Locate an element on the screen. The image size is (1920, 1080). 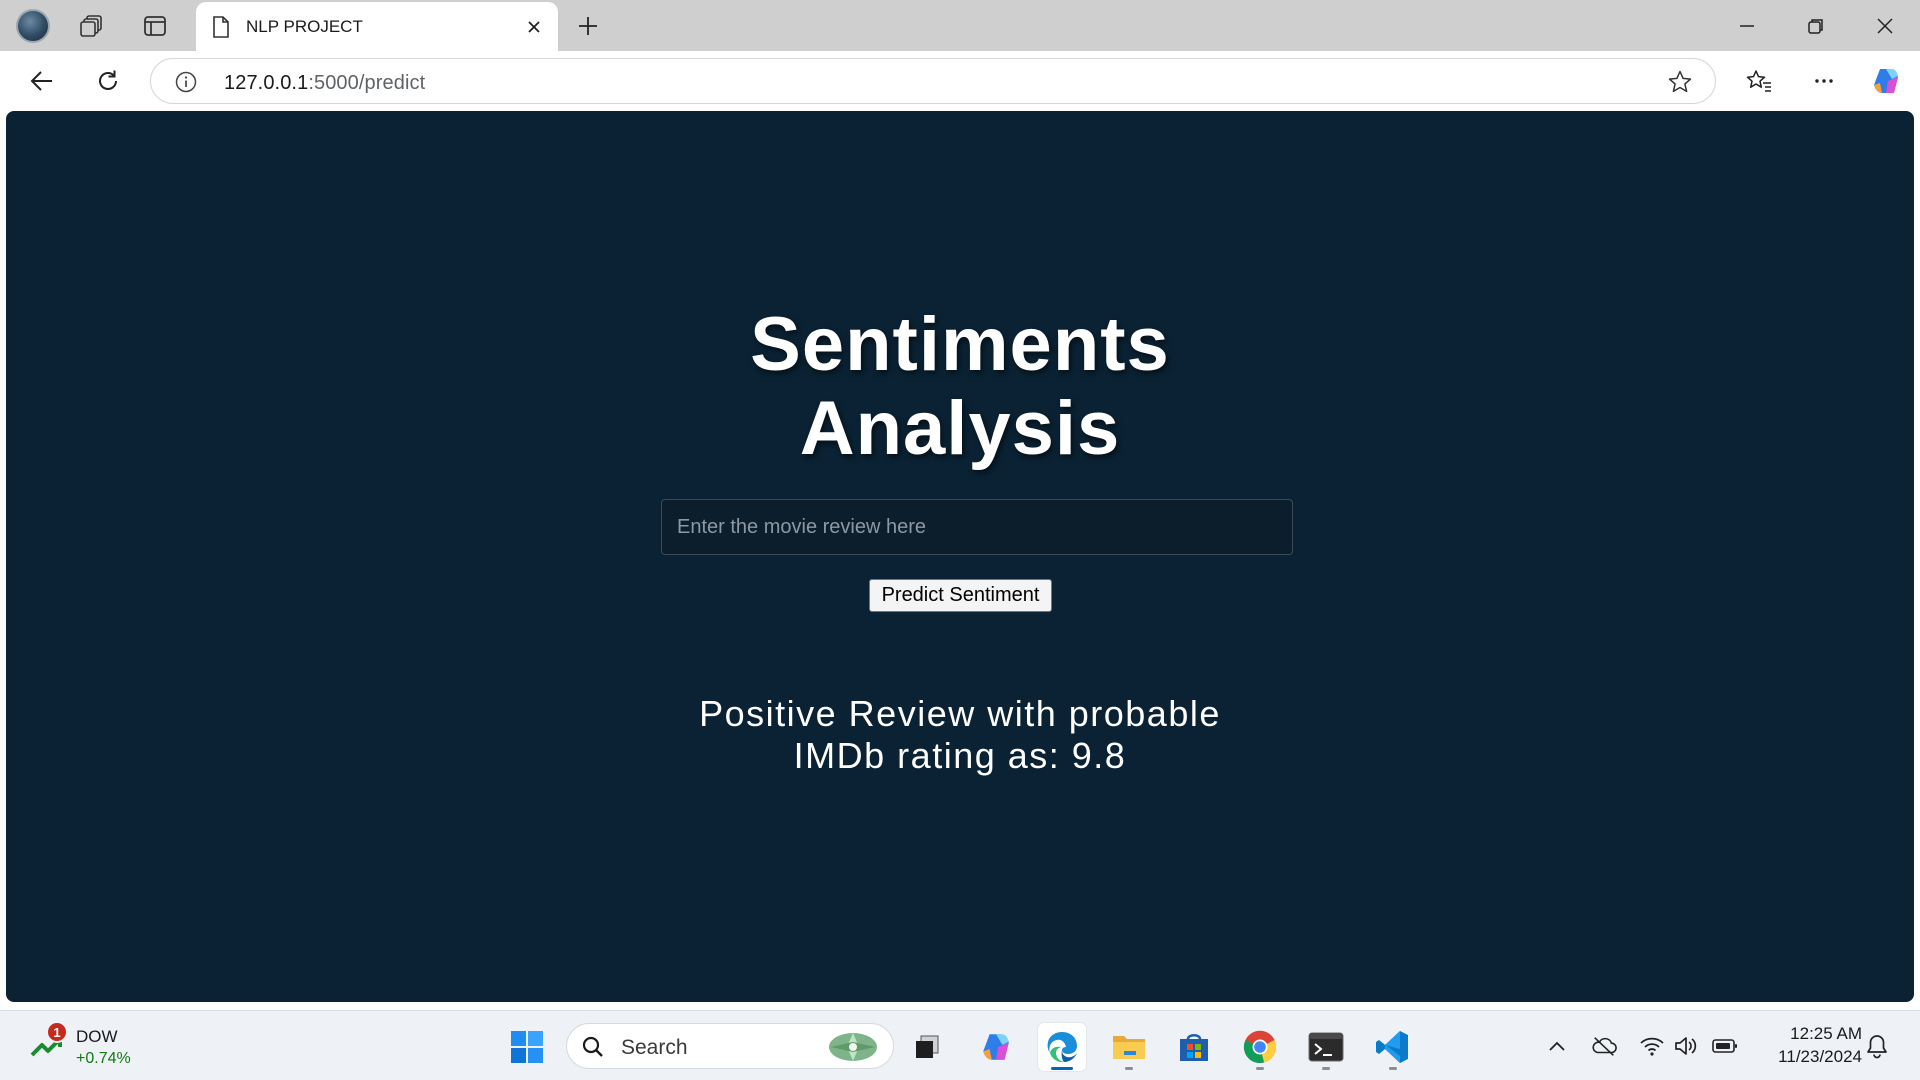
predict-sentiment-button: Predict Sentiment is located at coordinates (960, 595).